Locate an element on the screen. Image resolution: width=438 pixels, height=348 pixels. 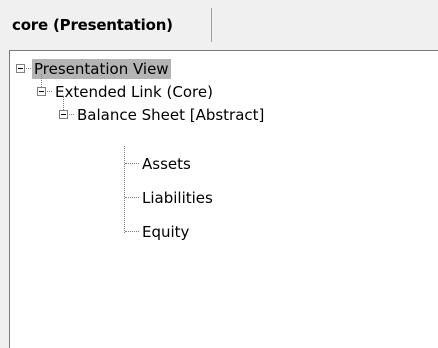
tree-node-label: Balance Sheet [Abstract] is located at coordinates (171, 115).